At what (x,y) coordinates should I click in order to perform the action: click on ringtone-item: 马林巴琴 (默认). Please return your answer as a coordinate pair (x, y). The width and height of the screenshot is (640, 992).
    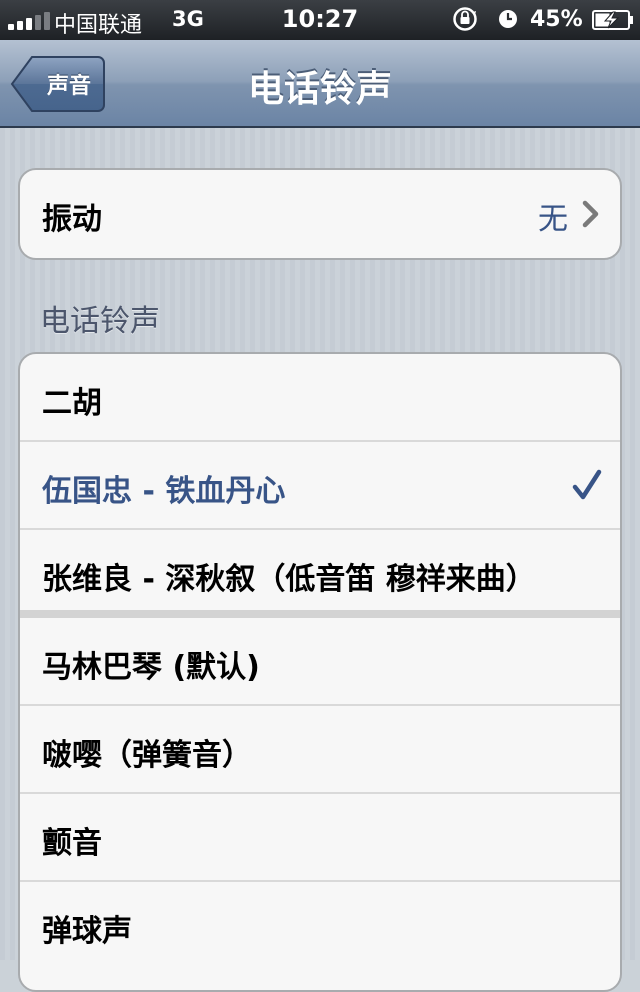
    Looking at the image, I should click on (320, 662).